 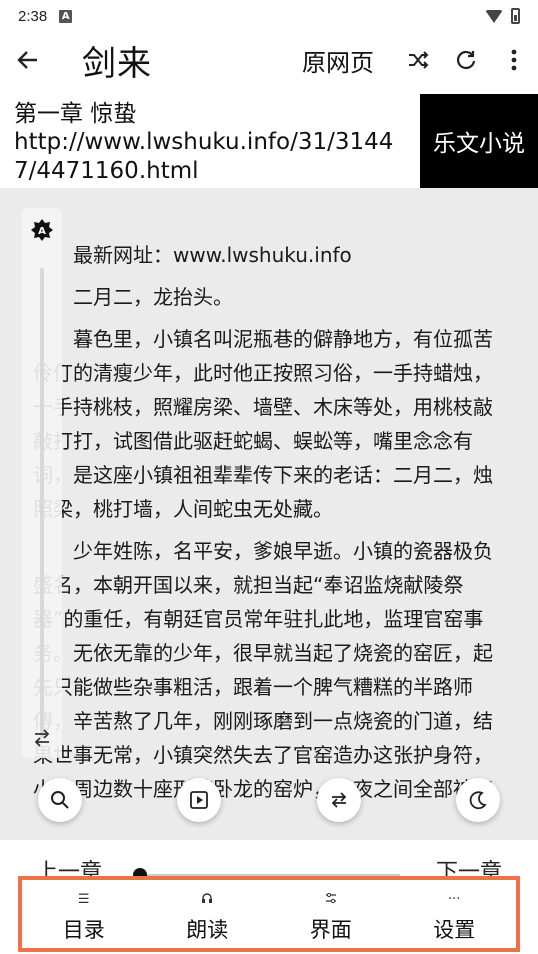 I want to click on more-options-button, so click(x=514, y=60).